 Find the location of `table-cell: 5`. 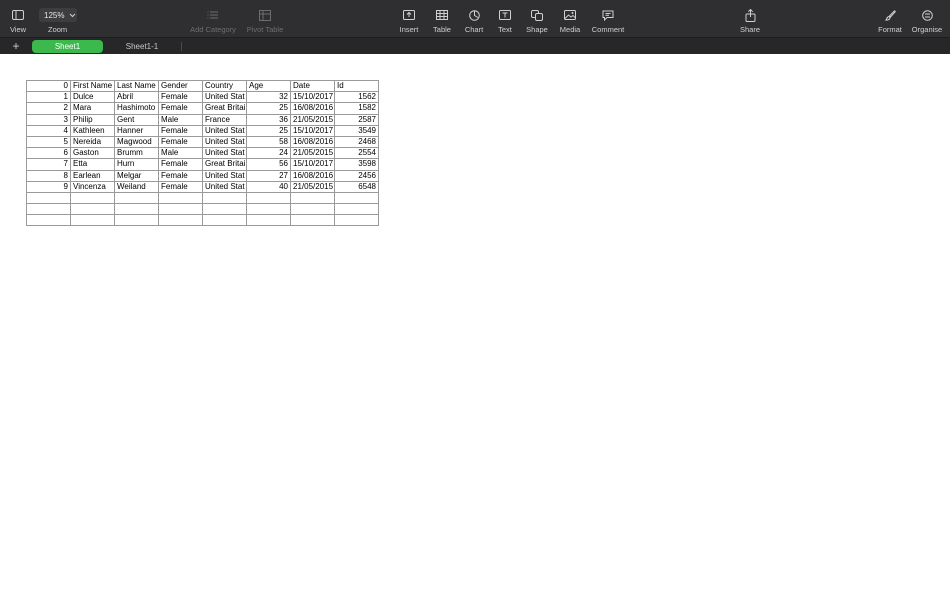

table-cell: 5 is located at coordinates (48, 142).